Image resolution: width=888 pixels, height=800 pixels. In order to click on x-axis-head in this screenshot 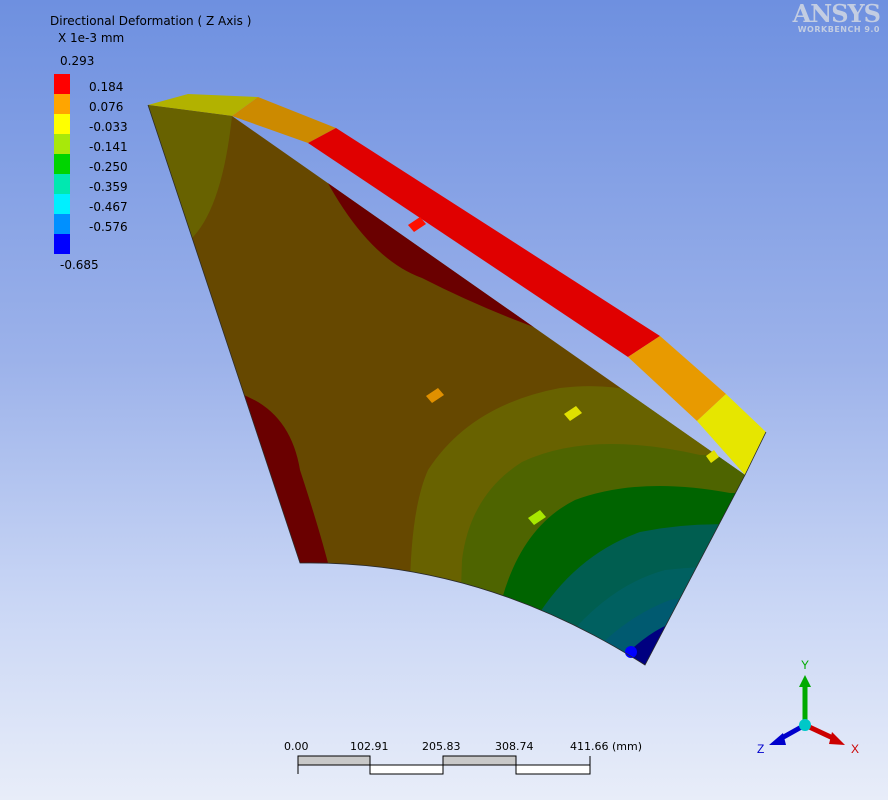, I will do `click(837, 738)`.